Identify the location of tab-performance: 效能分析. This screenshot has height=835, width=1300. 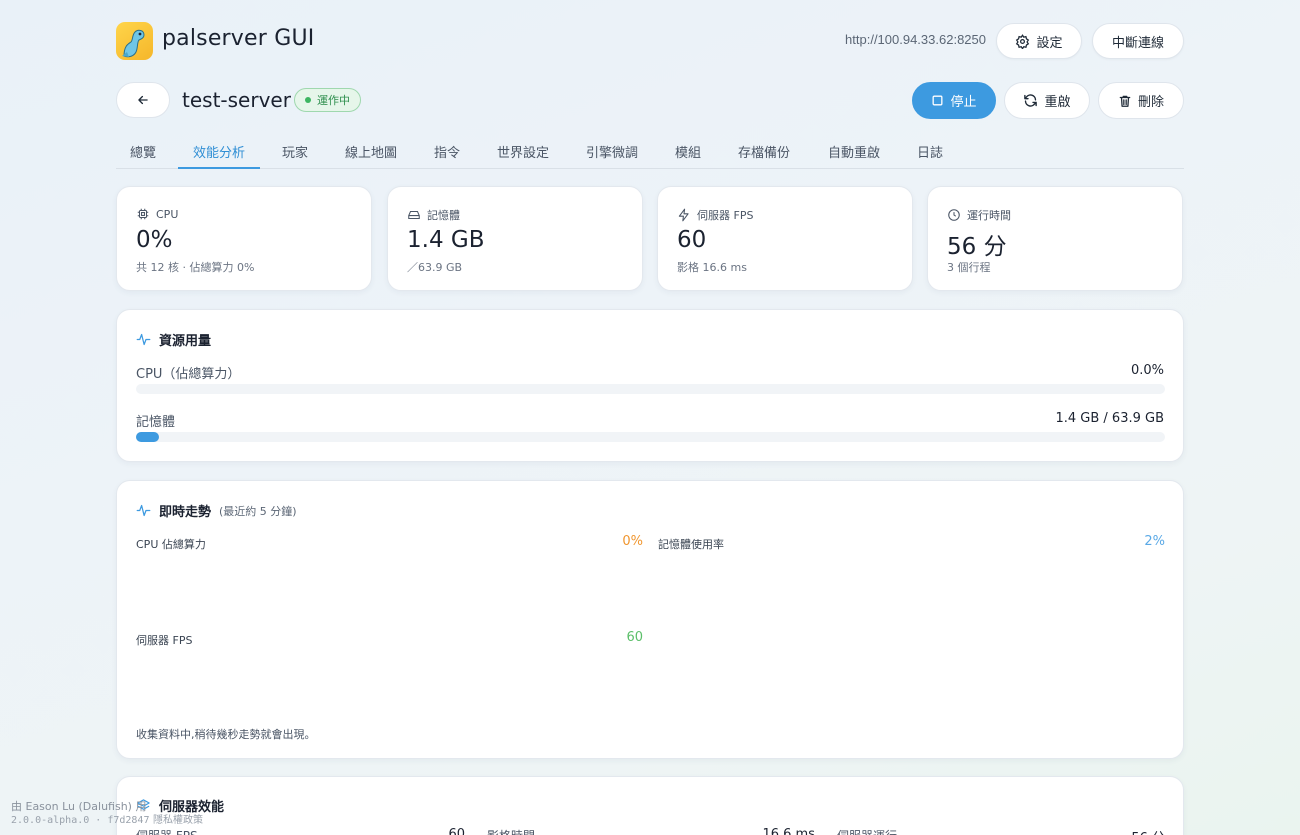
(219, 155).